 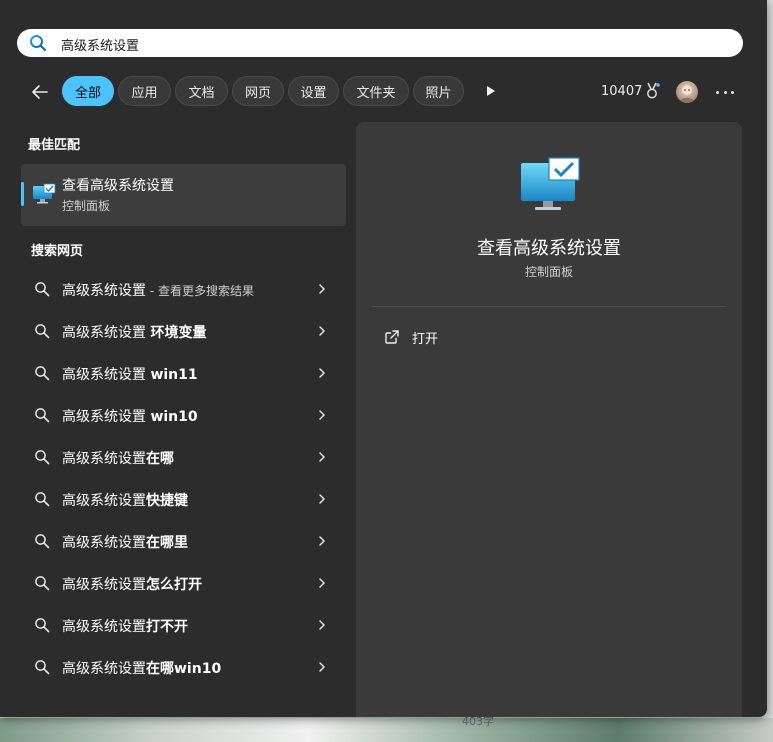 What do you see at coordinates (144, 91) in the screenshot?
I see `tab-apps: 应用` at bounding box center [144, 91].